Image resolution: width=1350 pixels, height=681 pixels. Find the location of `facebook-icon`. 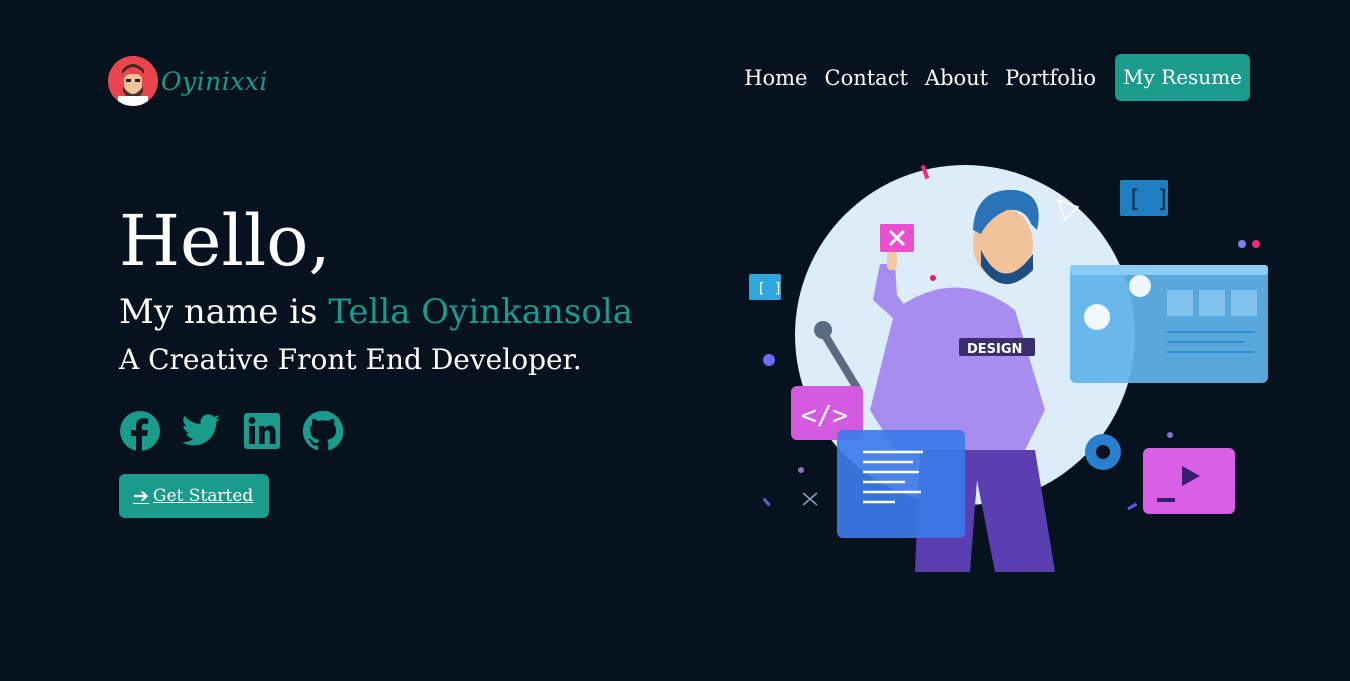

facebook-icon is located at coordinates (140, 431).